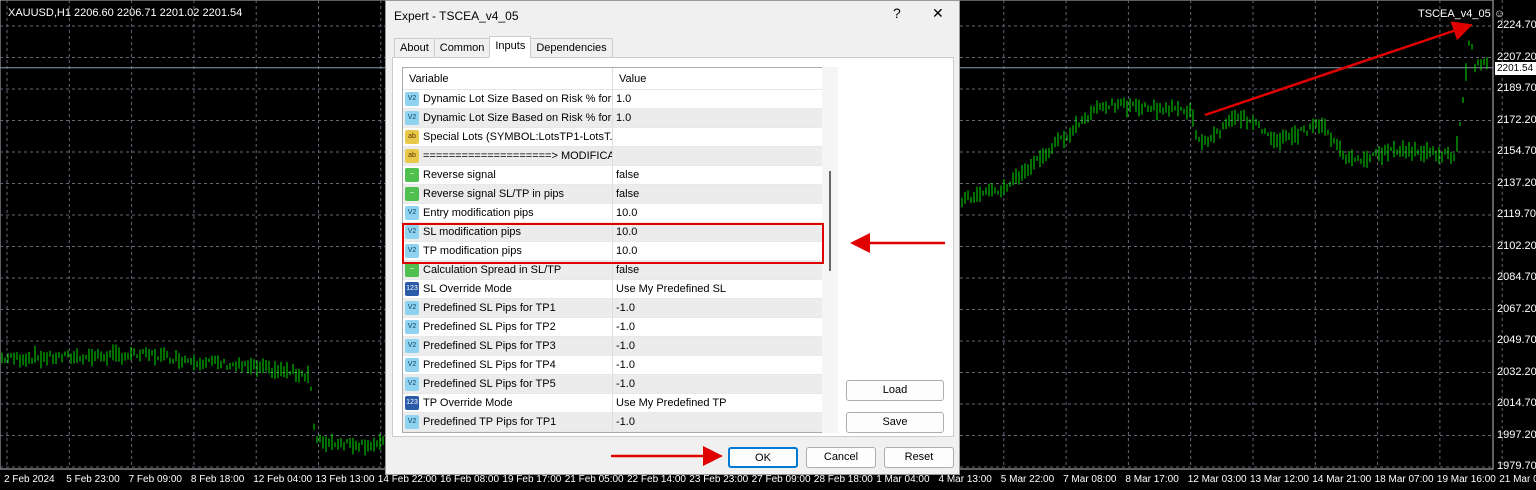 The image size is (1536, 490). Describe the element at coordinates (508, 422) in the screenshot. I see `variable-cell: V2 Predefined TP Pips for TP1` at that location.